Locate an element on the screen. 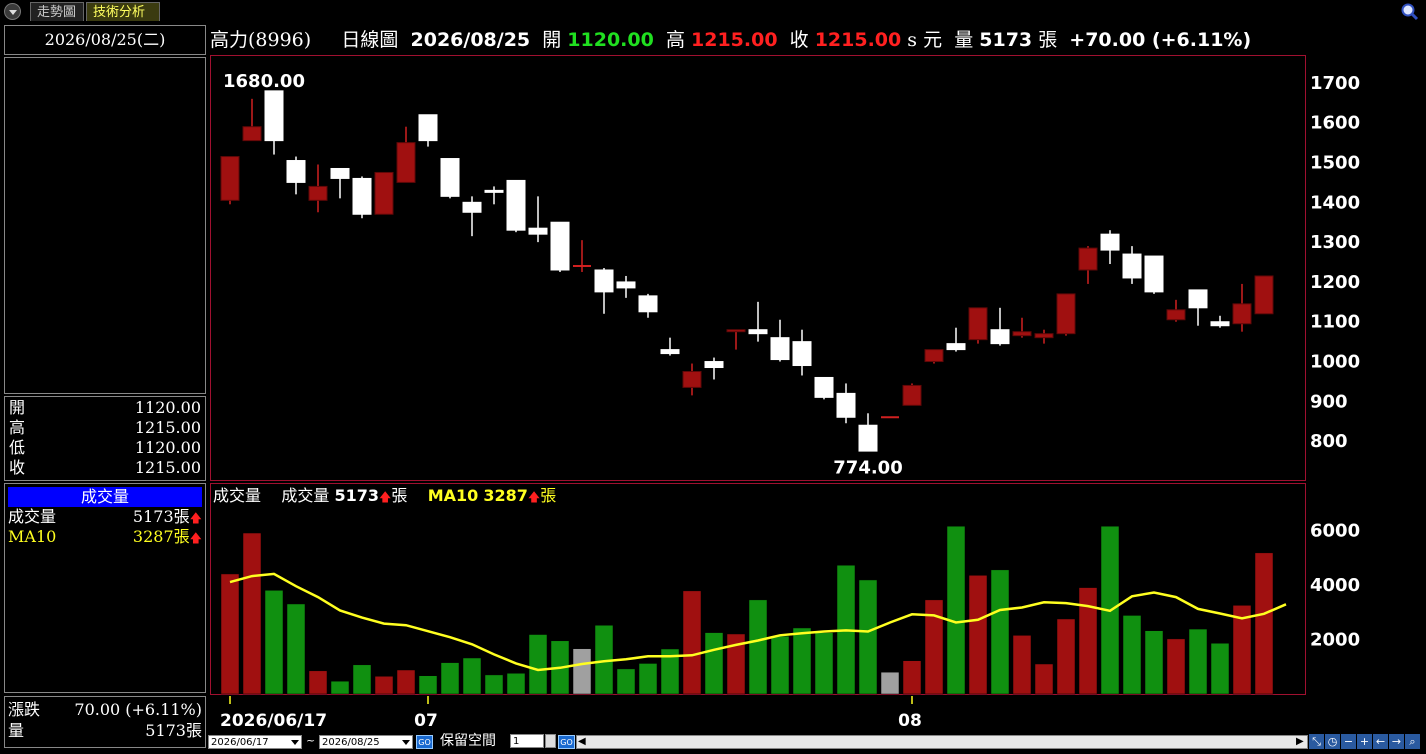 This screenshot has height=754, width=1426. min-price-annotation: 774.00 is located at coordinates (867, 468).